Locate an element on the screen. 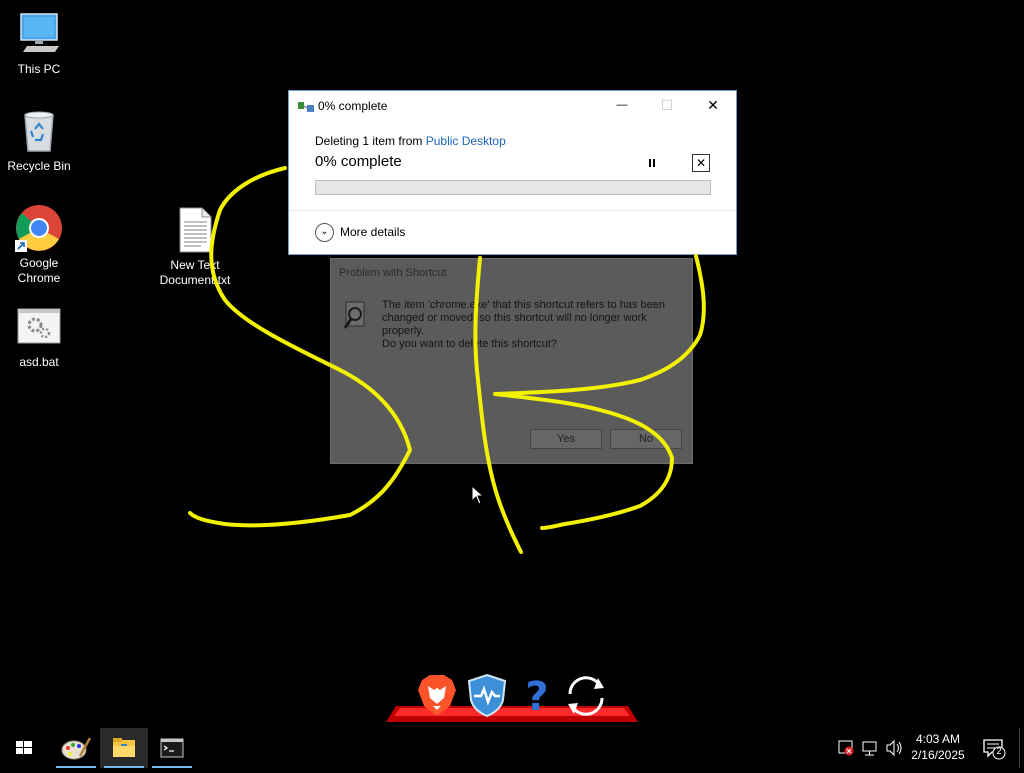 The height and width of the screenshot is (773, 1024). action-center-button: 2 is located at coordinates (995, 748).